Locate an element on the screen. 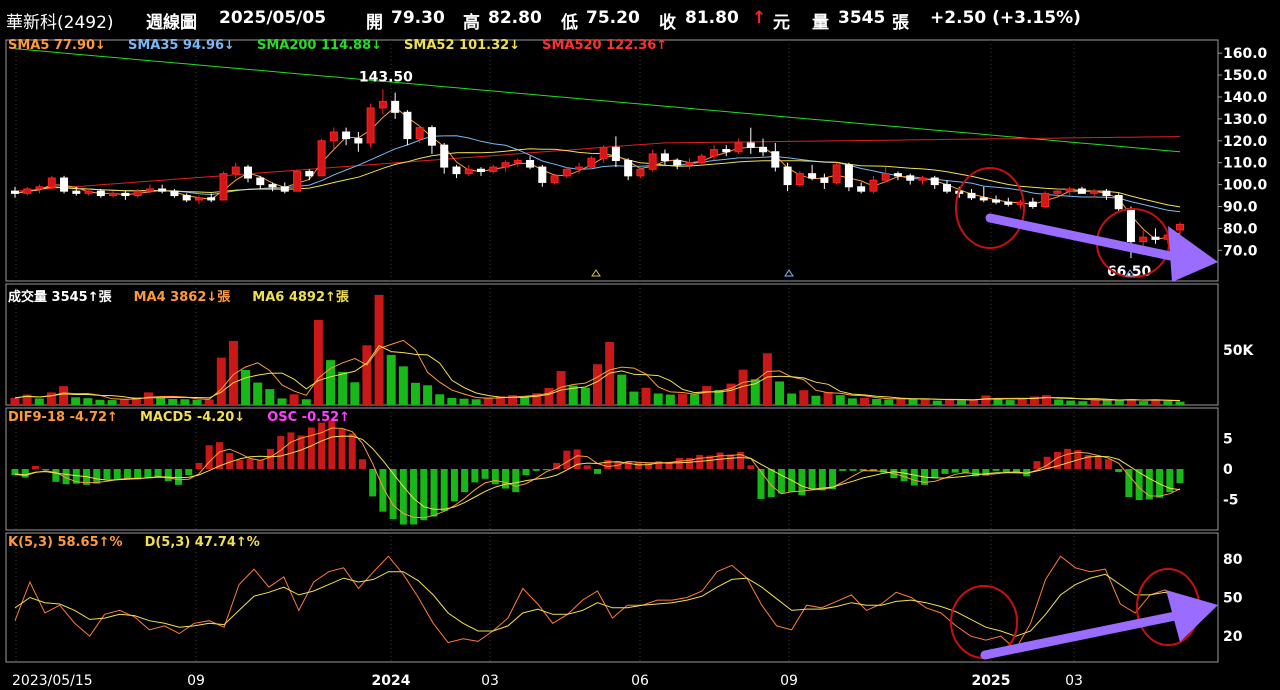 The image size is (1280, 690). price-tick-label: 150.0 is located at coordinates (1245, 76).